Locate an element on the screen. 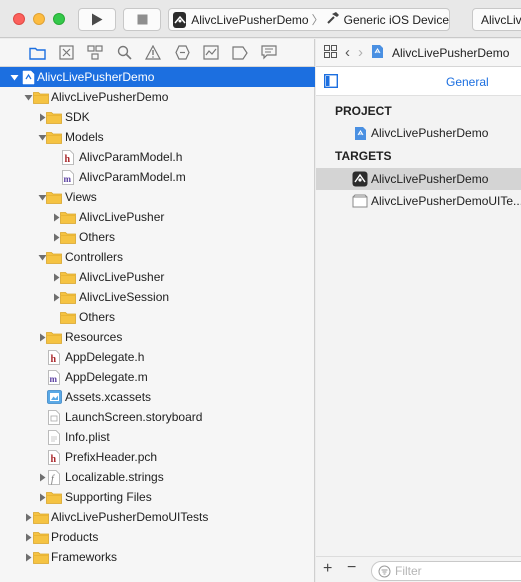 This screenshot has height=582, width=521. tree-row-label: Others is located at coordinates (97, 237).